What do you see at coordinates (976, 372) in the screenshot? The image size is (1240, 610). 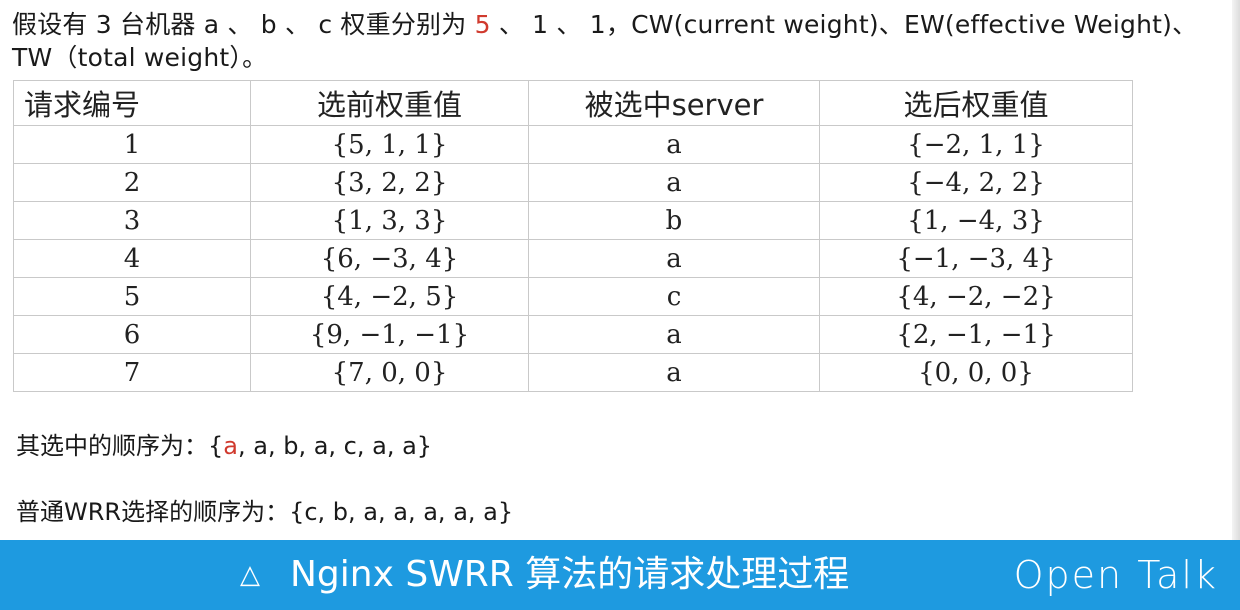 I see `cell-weights-after: {0, 0, 0}` at bounding box center [976, 372].